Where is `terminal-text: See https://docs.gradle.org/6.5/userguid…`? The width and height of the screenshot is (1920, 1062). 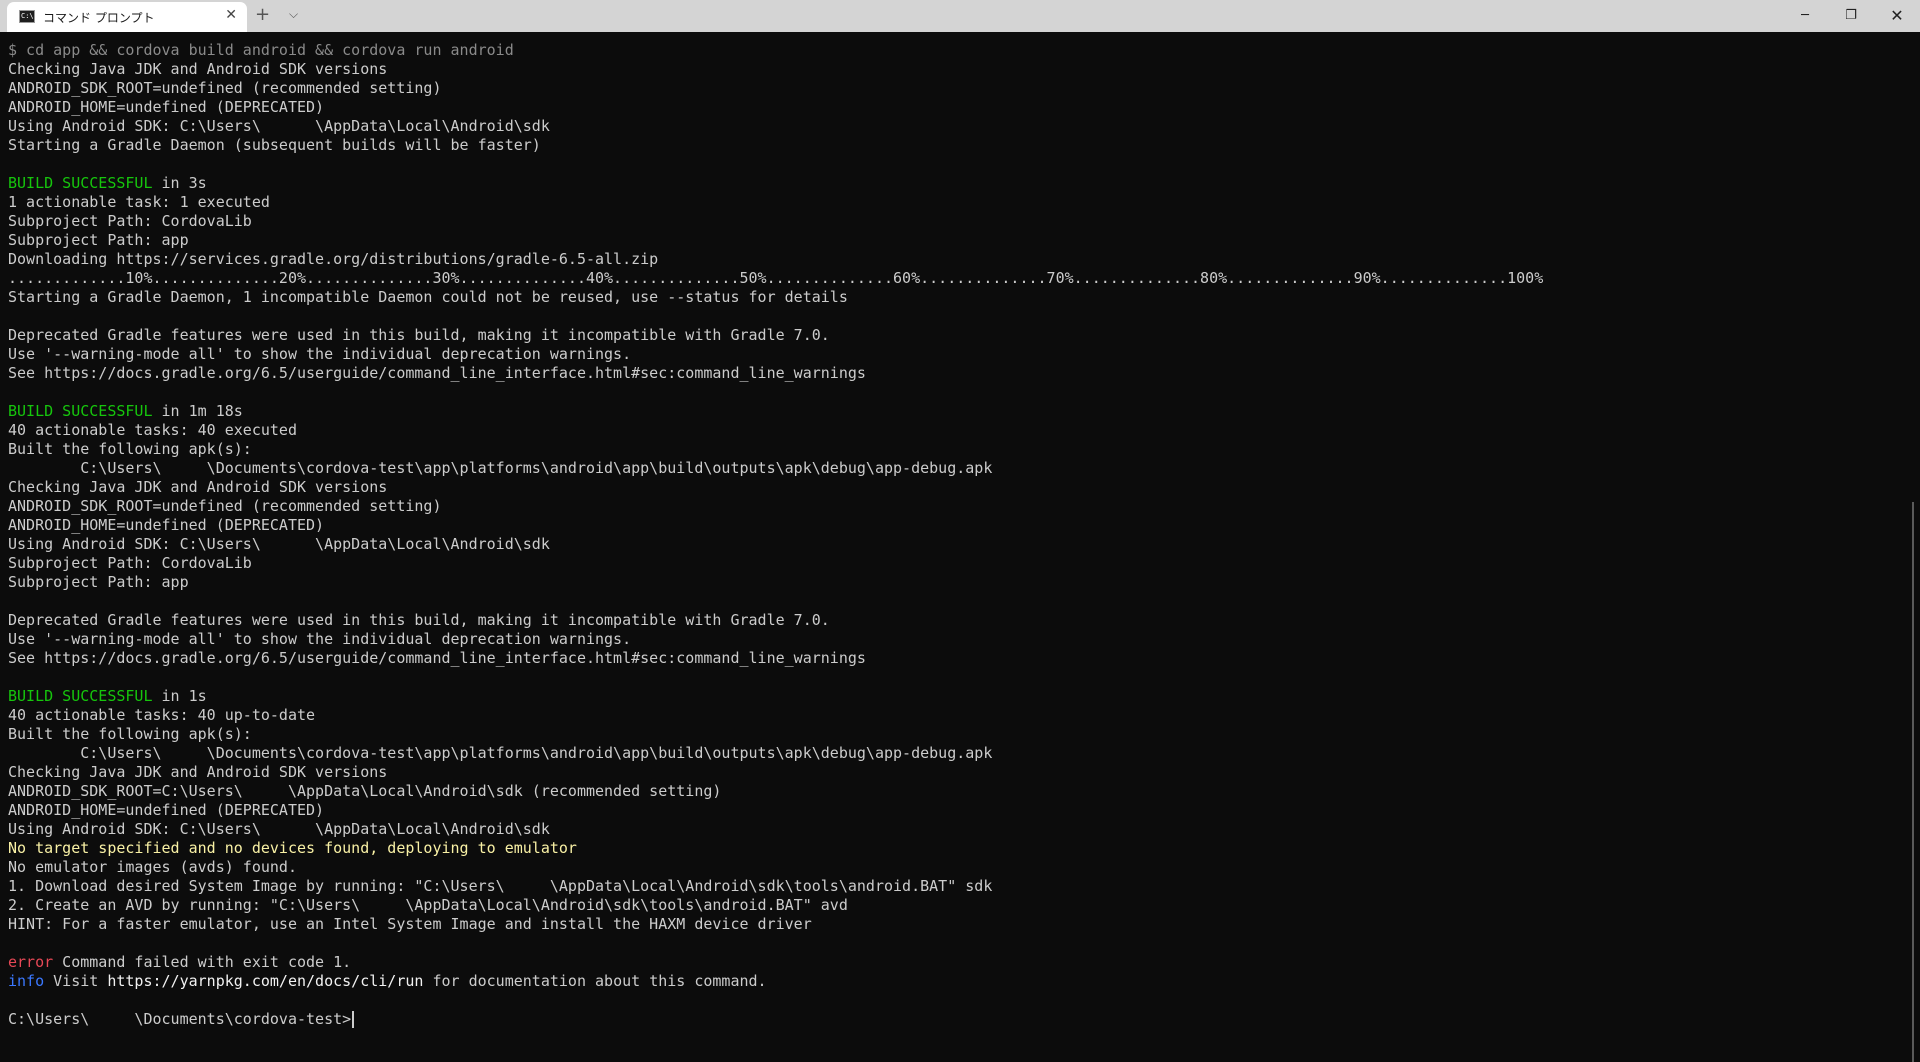 terminal-text: See https://docs.gradle.org/6.5/userguid… is located at coordinates (437, 658).